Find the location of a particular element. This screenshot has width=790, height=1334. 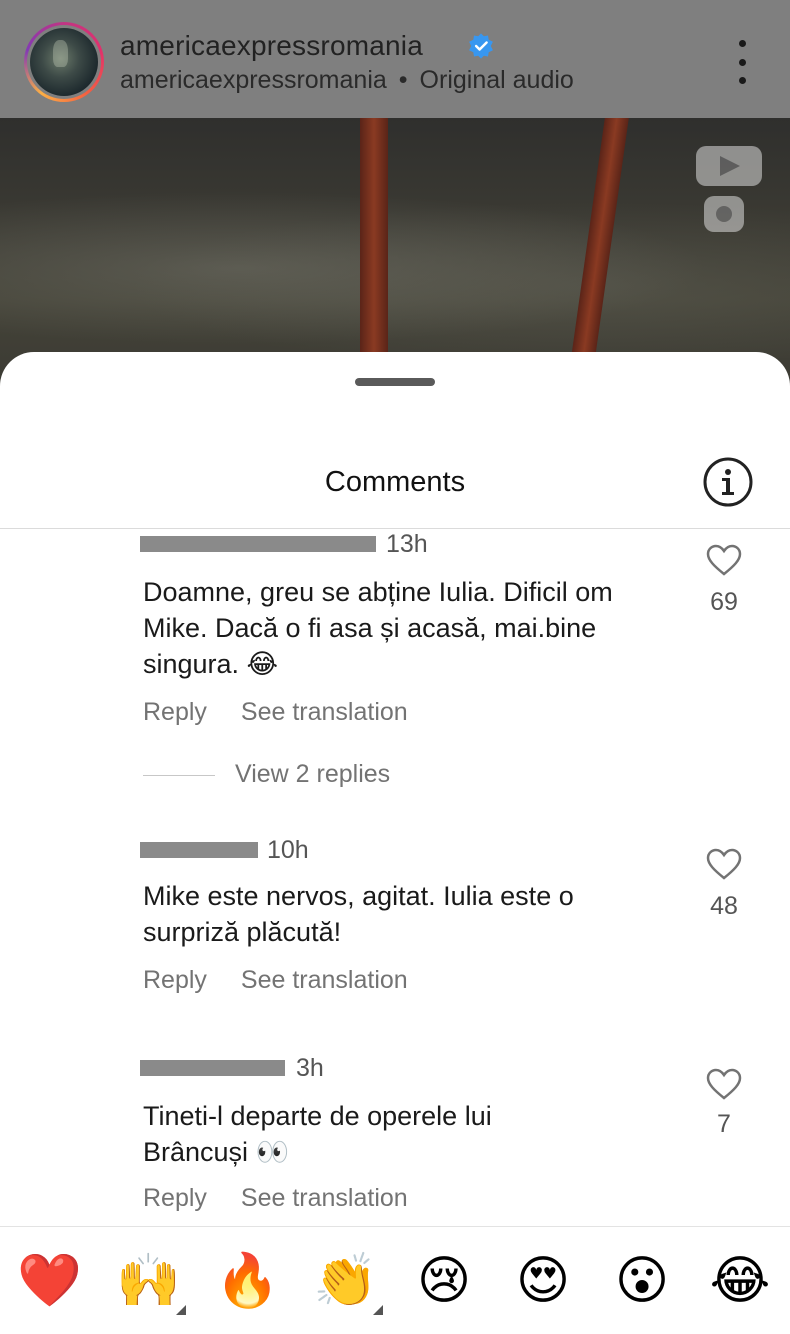

like-count: 48 is located at coordinates (724, 906).